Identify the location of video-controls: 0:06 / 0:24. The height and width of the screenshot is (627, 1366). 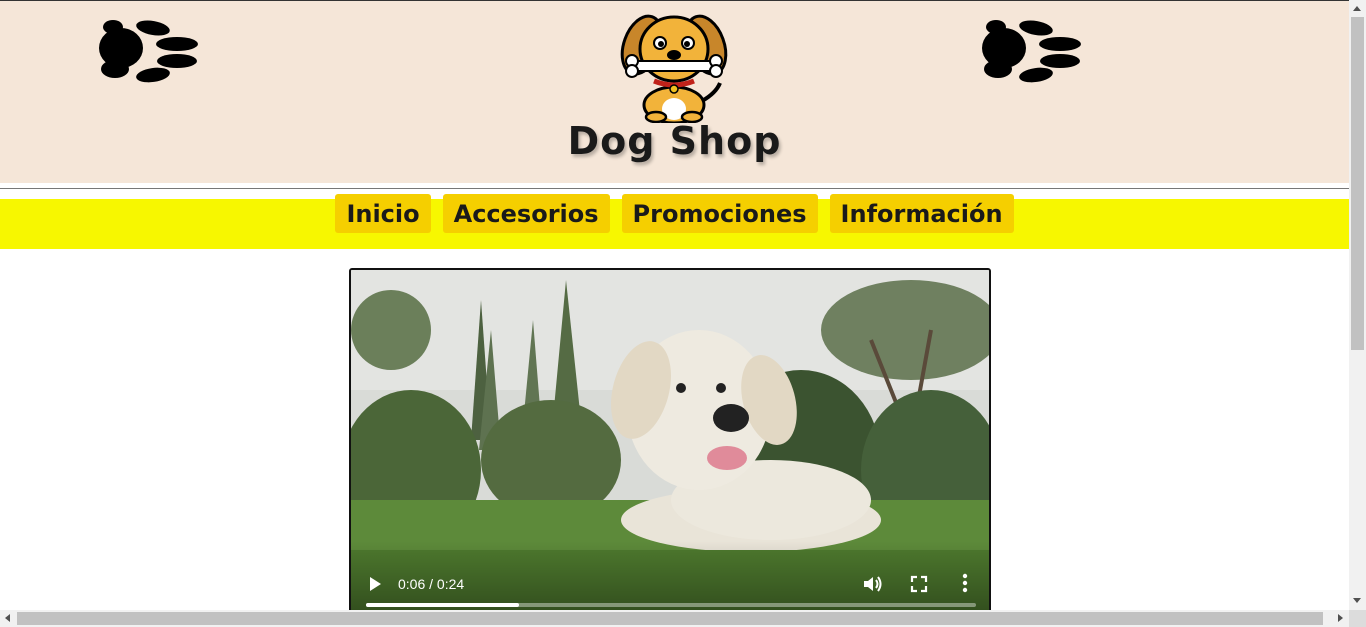
(670, 575).